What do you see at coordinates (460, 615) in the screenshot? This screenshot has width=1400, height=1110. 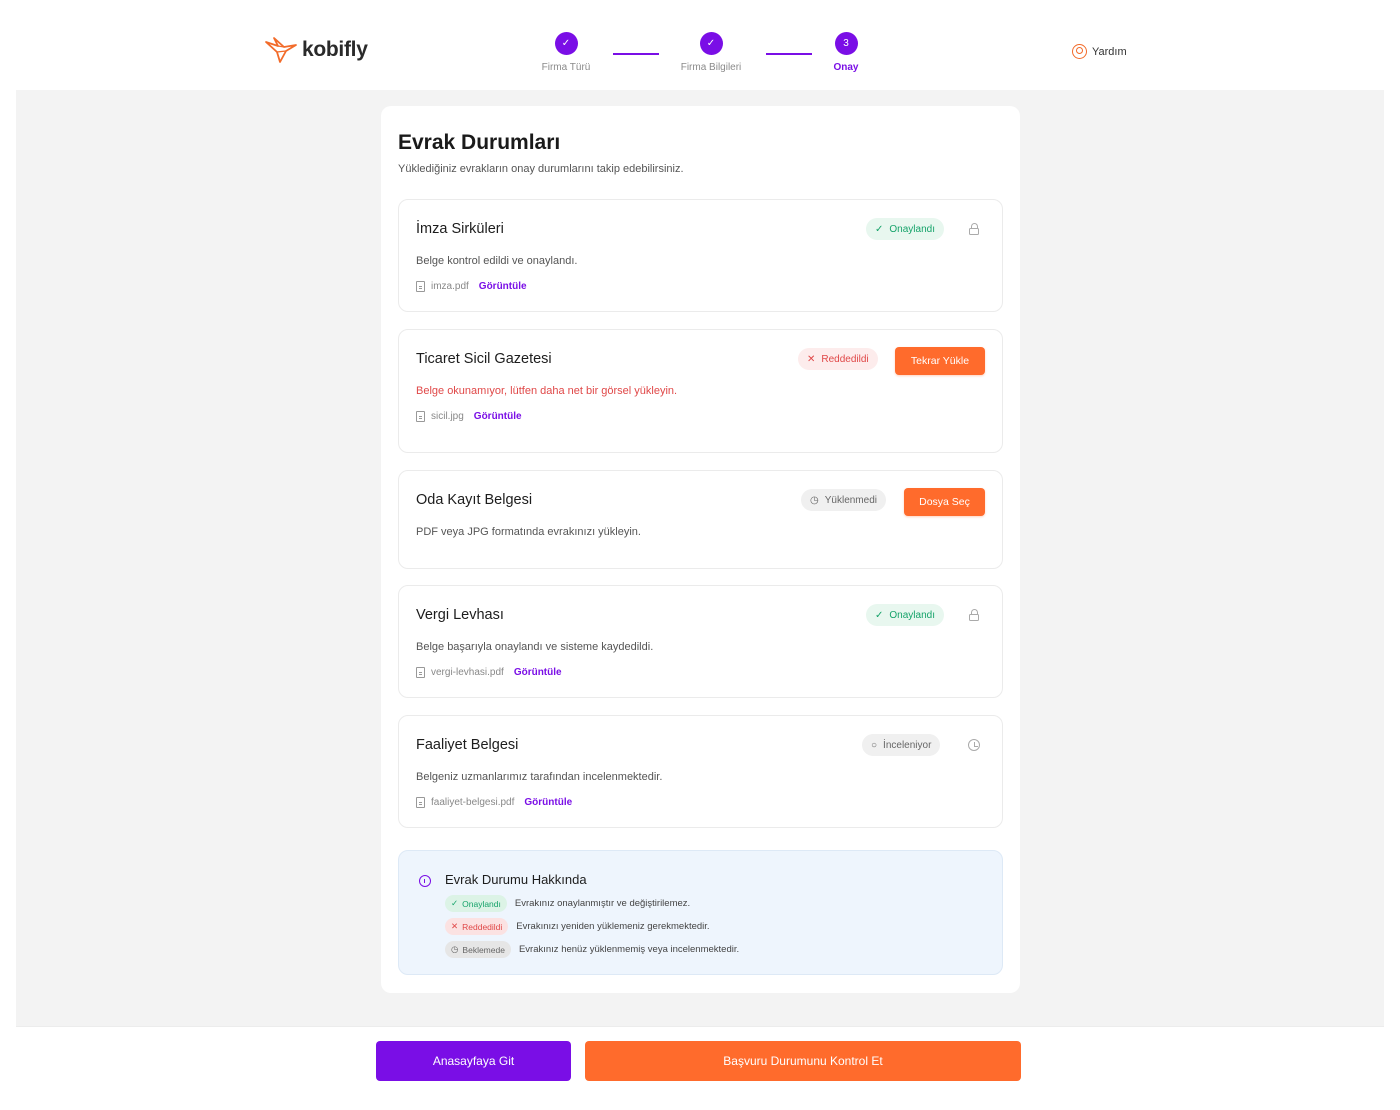 I see `document-title: Vergi Levhası` at bounding box center [460, 615].